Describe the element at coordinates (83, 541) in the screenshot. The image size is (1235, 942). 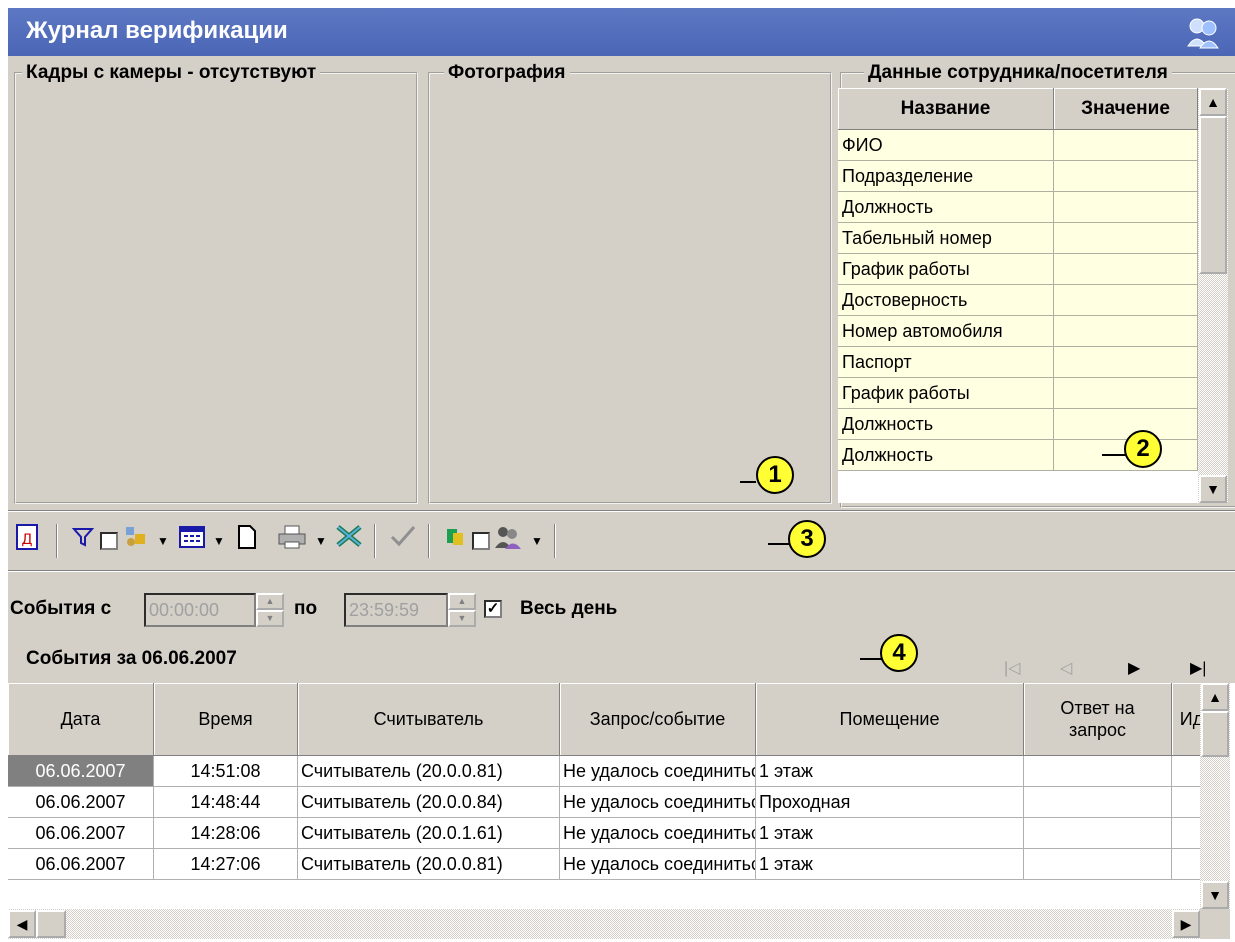
I see `filter-icon` at that location.